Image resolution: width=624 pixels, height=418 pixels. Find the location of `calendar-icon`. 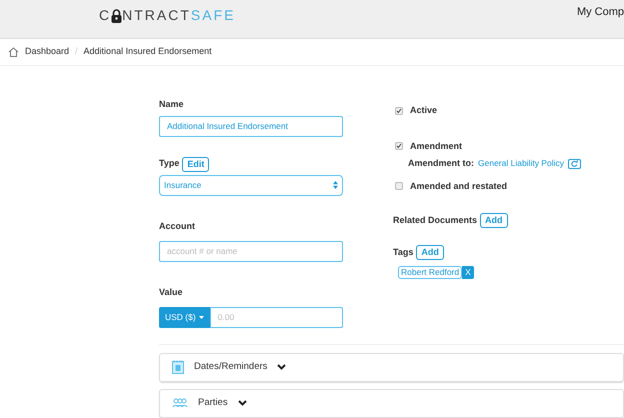

calendar-icon is located at coordinates (178, 367).